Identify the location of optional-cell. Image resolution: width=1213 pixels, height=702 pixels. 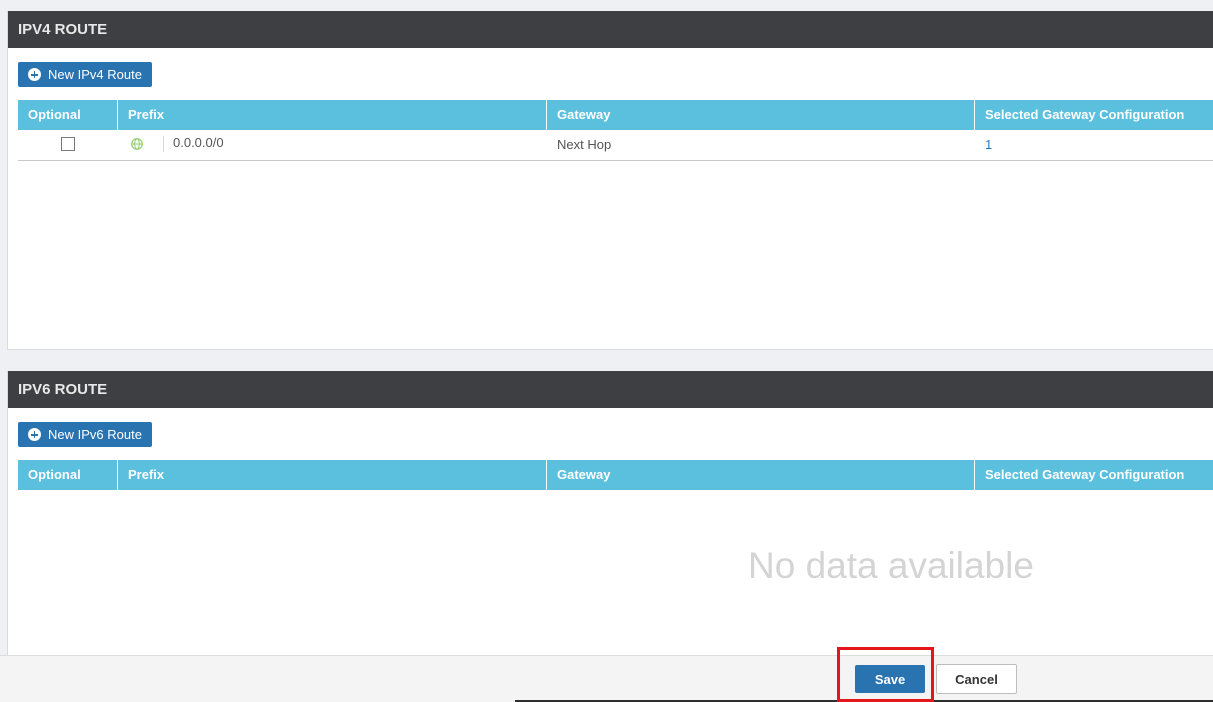
(68, 145).